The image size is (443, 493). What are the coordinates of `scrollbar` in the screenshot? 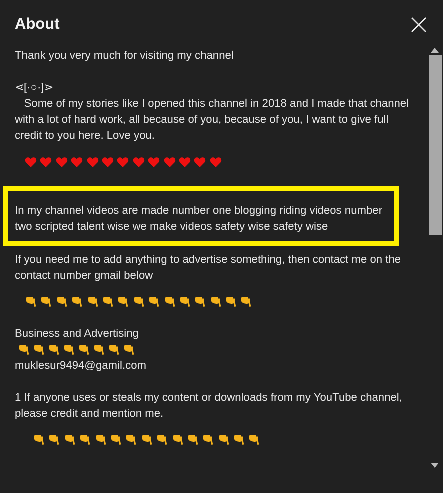 It's located at (435, 258).